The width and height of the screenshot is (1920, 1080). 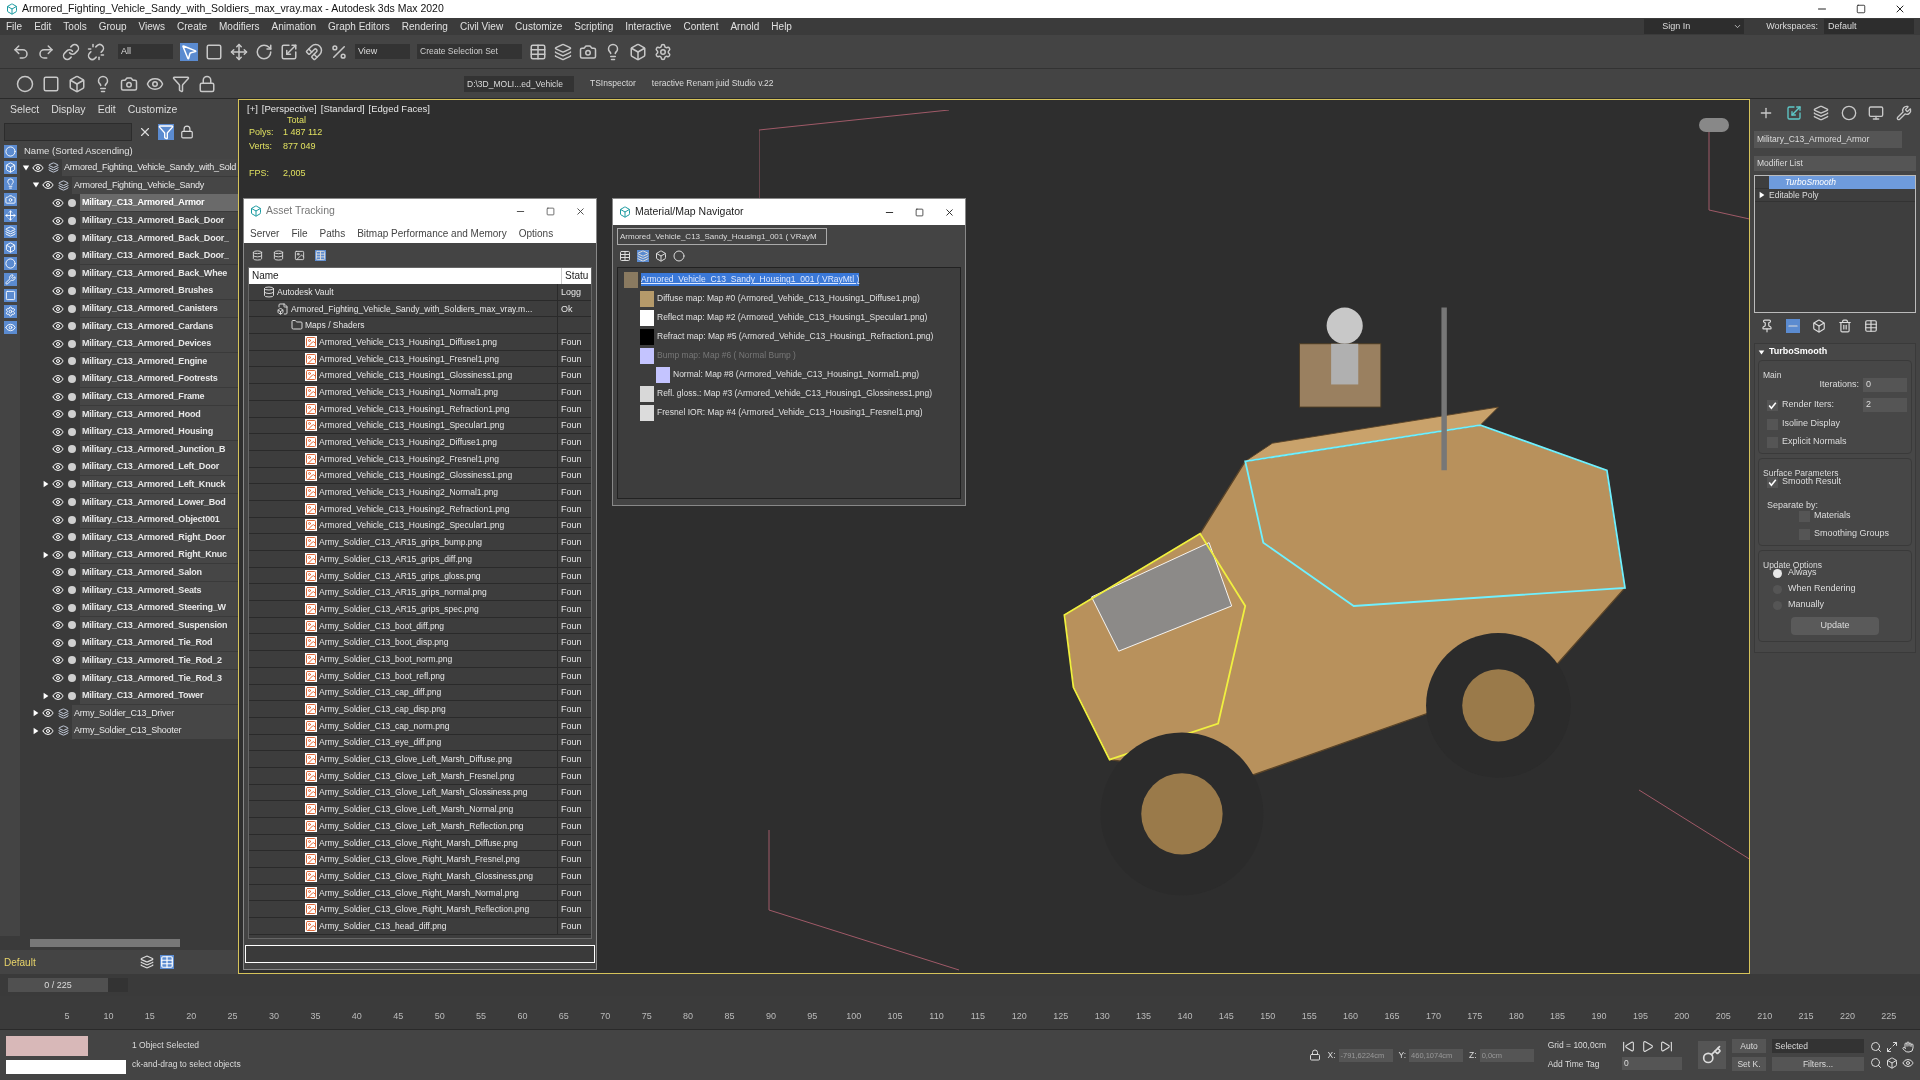 What do you see at coordinates (289, 109) in the screenshot?
I see `viewport-label: [Perspective]` at bounding box center [289, 109].